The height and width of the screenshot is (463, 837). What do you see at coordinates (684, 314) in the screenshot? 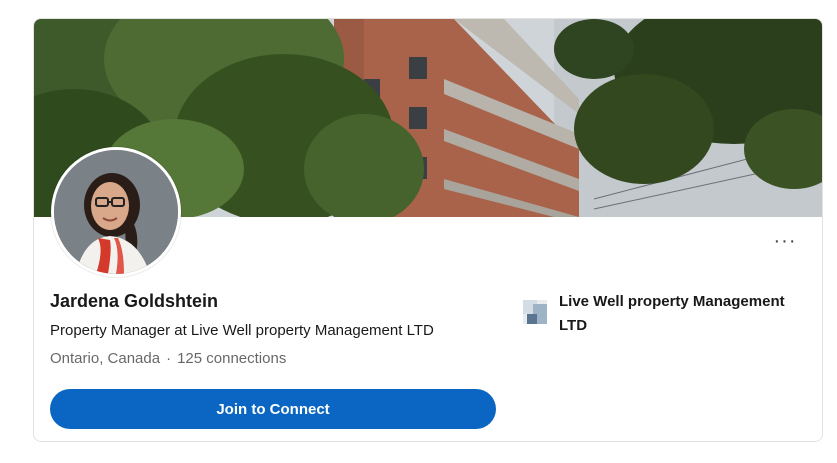
I see `company-name-link: Live Well property Management LTD` at bounding box center [684, 314].